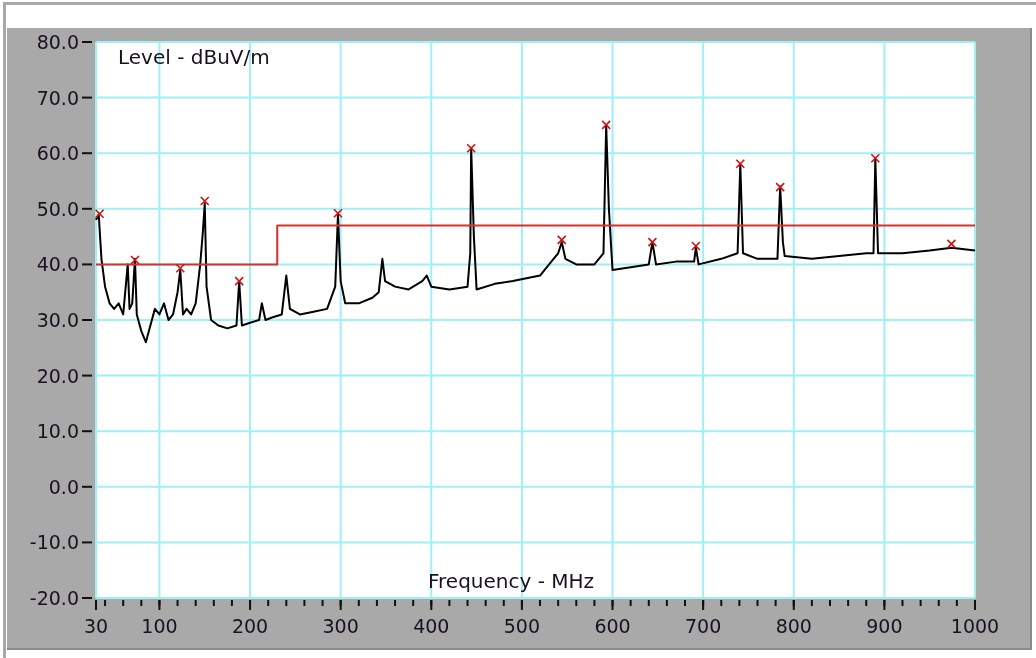  Describe the element at coordinates (54, 598) in the screenshot. I see `y-tick-label: -20.0` at that location.